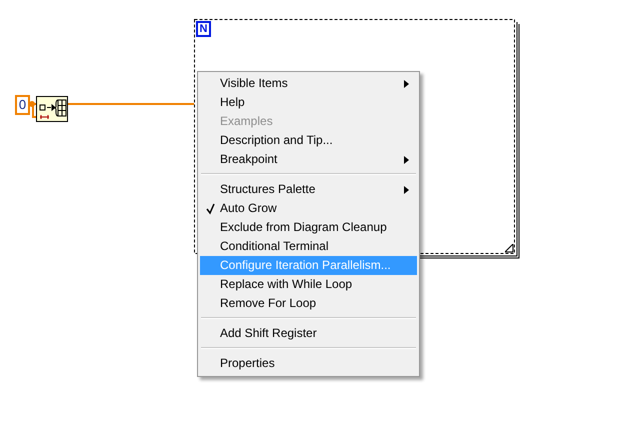 This screenshot has height=428, width=635. Describe the element at coordinates (509, 248) in the screenshot. I see `resize-corner-icon` at that location.